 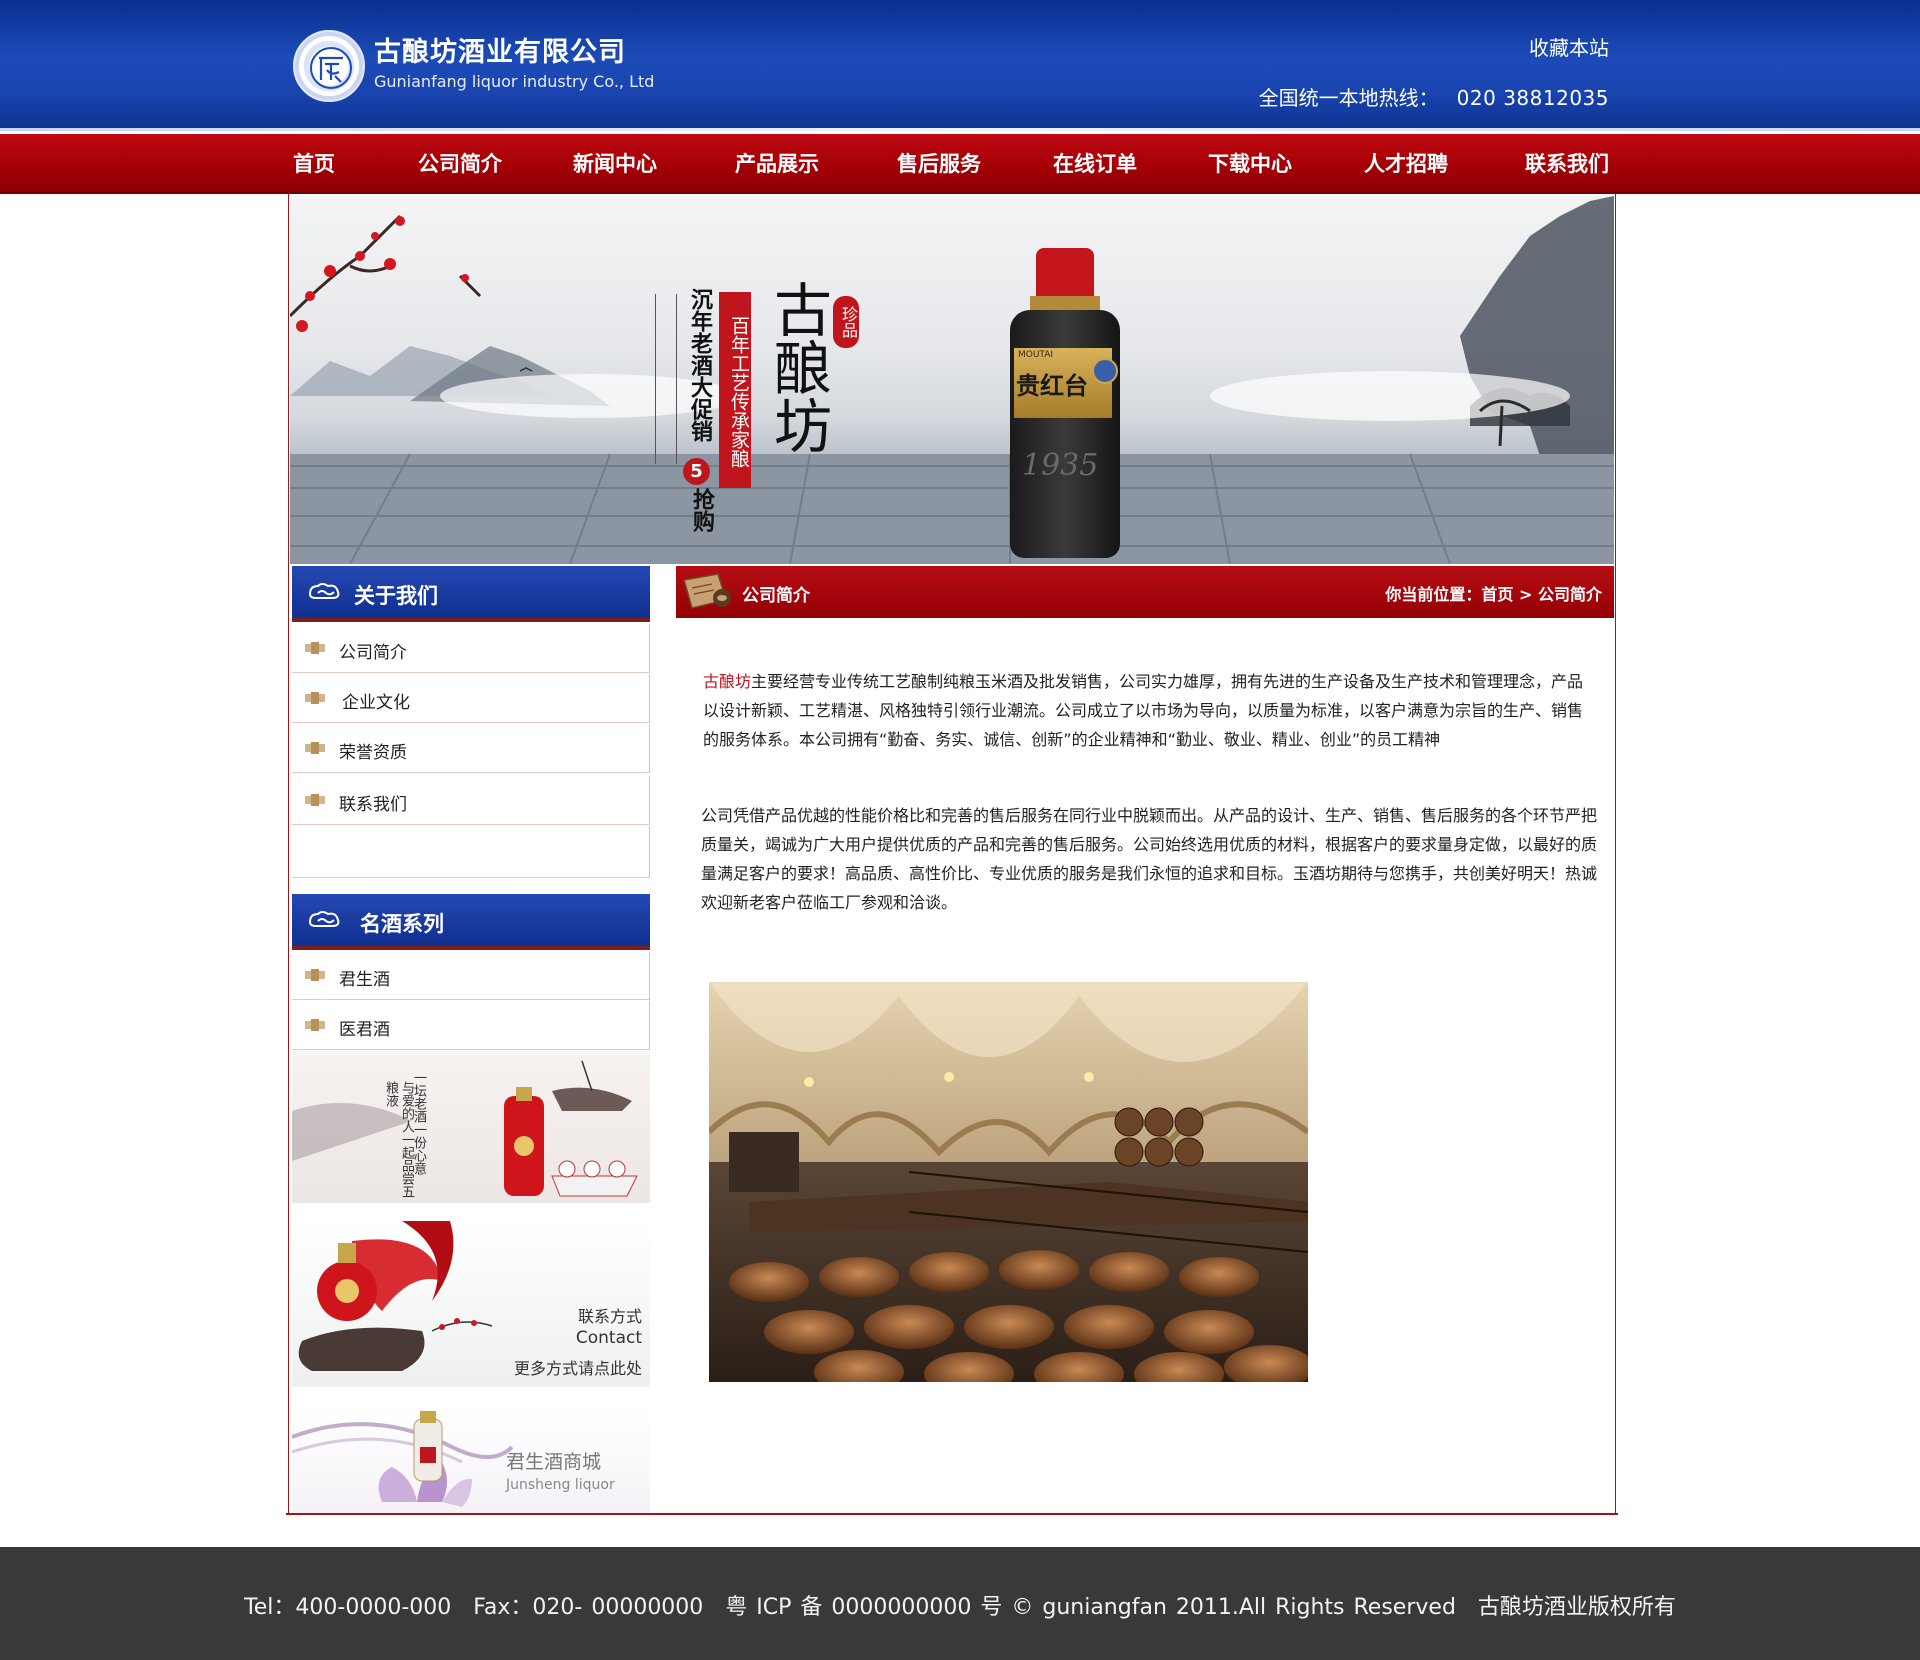 I want to click on nav-item-products: 产品展示, so click(x=777, y=163).